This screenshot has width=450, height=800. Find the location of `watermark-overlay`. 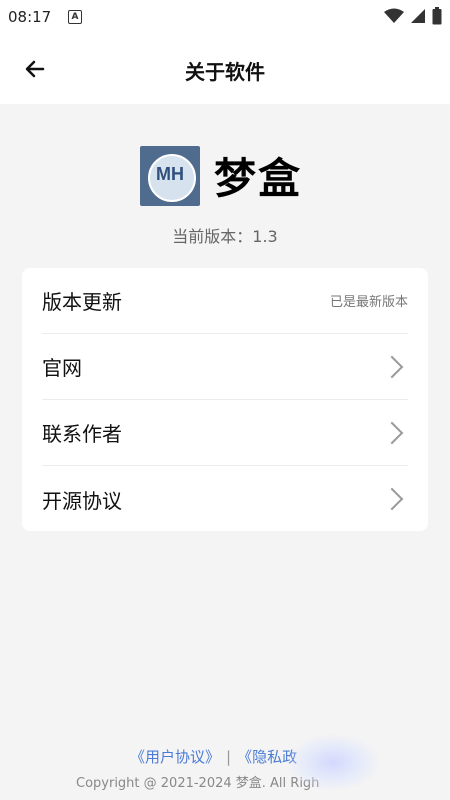

watermark-overlay is located at coordinates (333, 762).